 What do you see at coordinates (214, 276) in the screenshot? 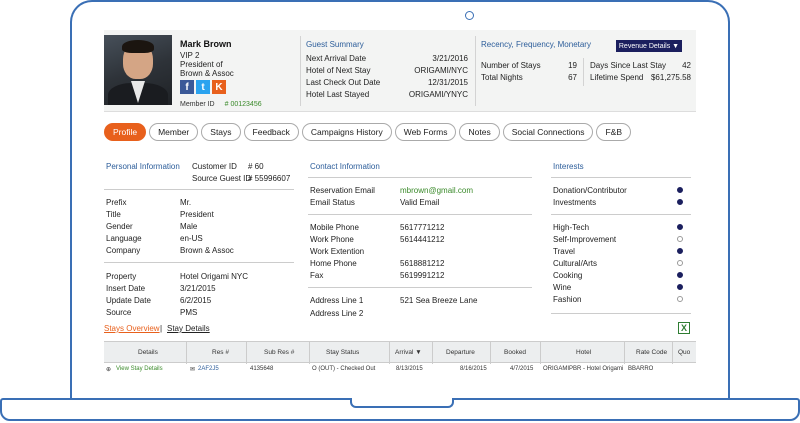
I see `property-value: Hotel Origami NYC` at bounding box center [214, 276].